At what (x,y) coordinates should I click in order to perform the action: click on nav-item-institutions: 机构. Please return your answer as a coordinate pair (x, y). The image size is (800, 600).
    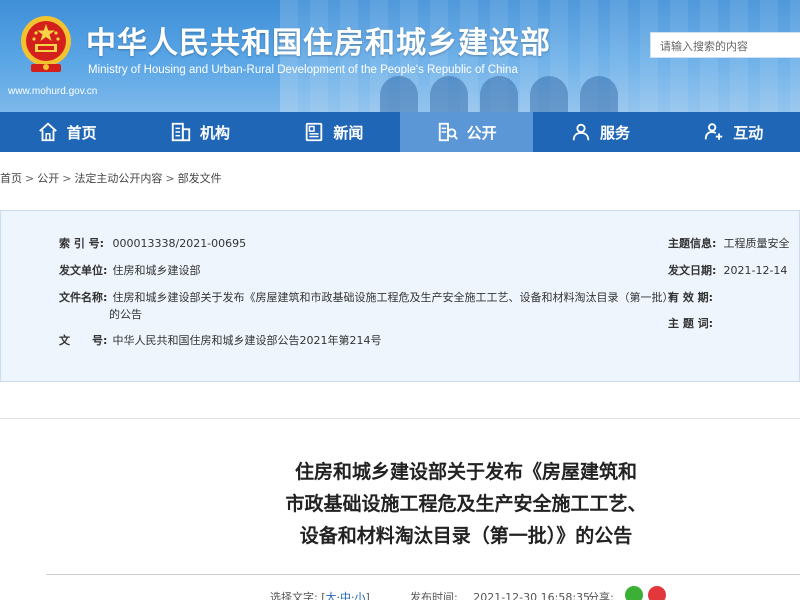
    Looking at the image, I should click on (199, 132).